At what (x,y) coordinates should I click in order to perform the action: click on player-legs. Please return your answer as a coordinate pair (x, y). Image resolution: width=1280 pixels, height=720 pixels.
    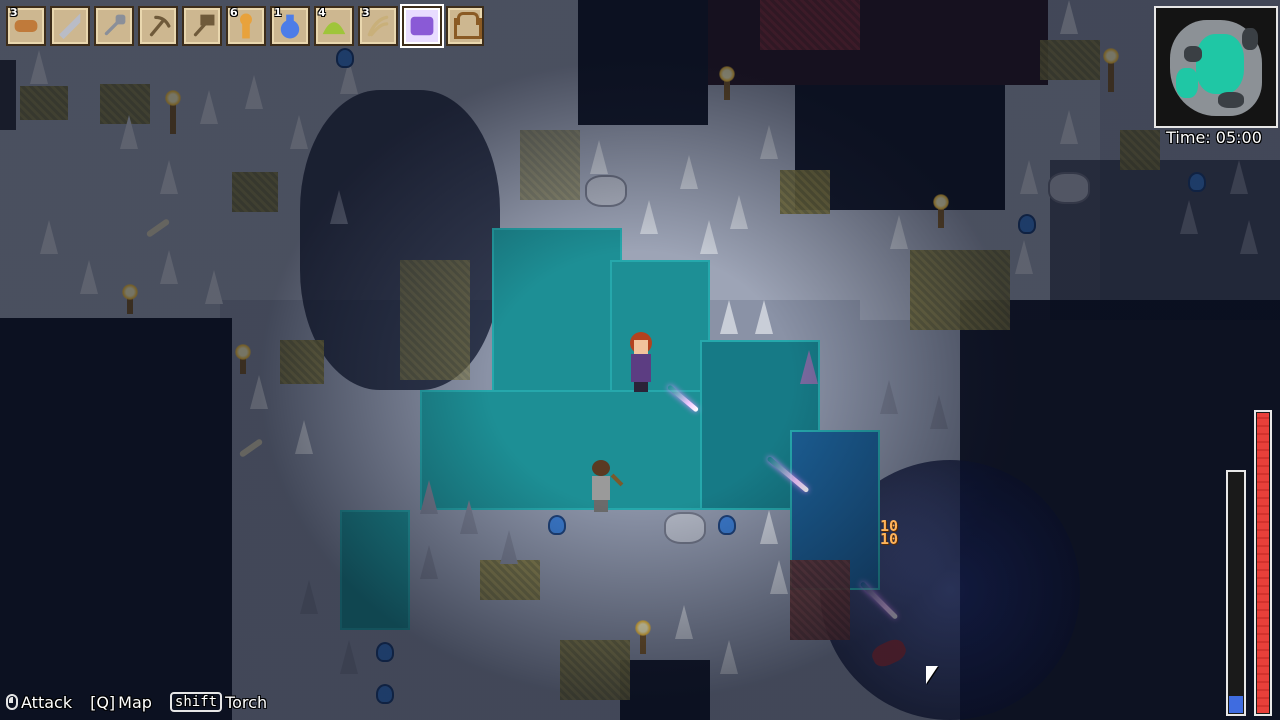
    Looking at the image, I should click on (641, 387).